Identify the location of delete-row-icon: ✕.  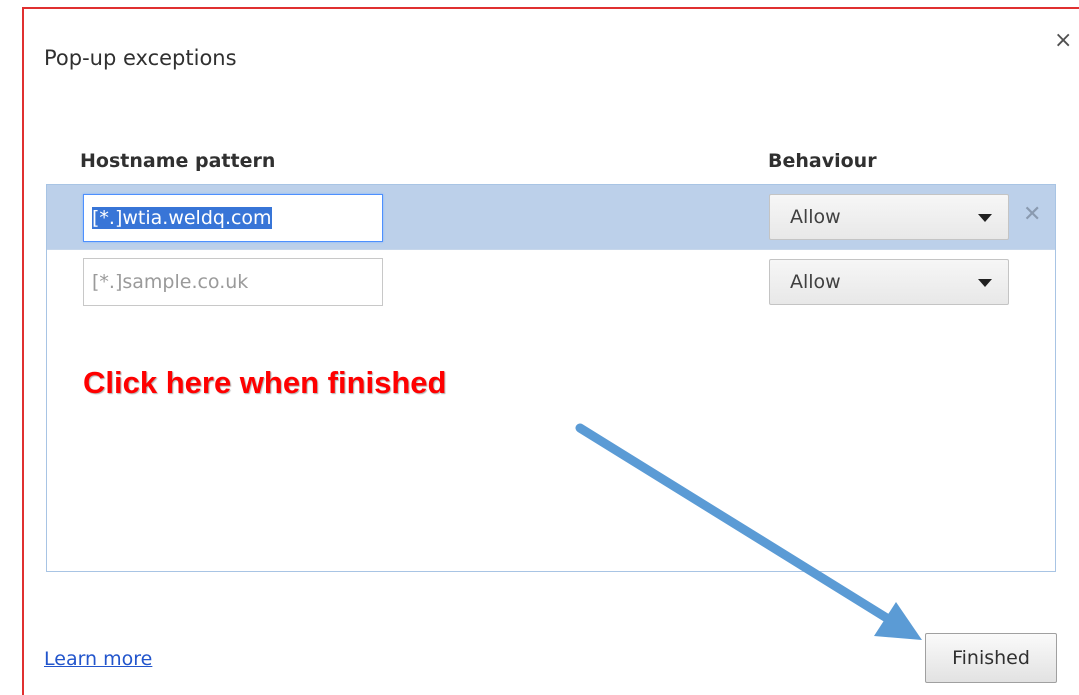
(1032, 215).